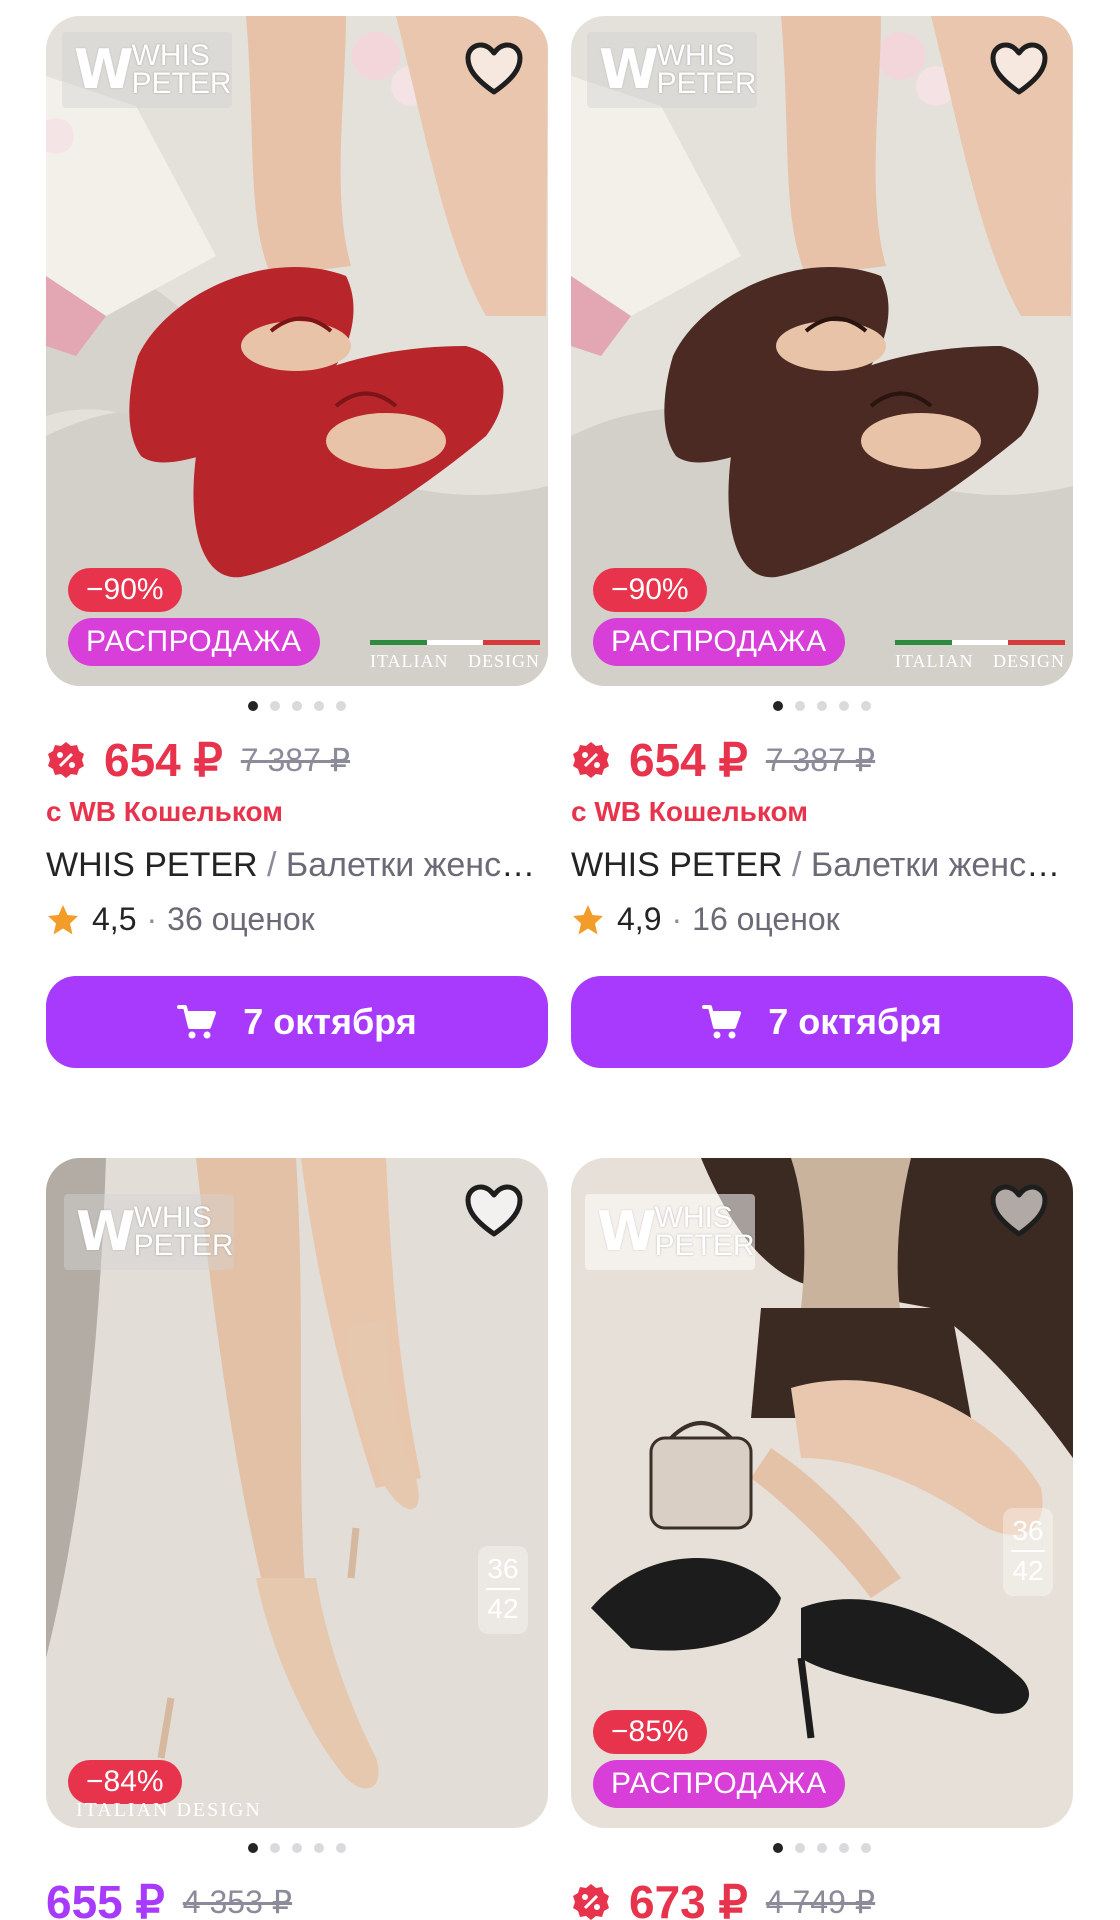 Image resolution: width=1120 pixels, height=1920 pixels. What do you see at coordinates (688, 1898) in the screenshot?
I see `price: 673 ₽` at bounding box center [688, 1898].